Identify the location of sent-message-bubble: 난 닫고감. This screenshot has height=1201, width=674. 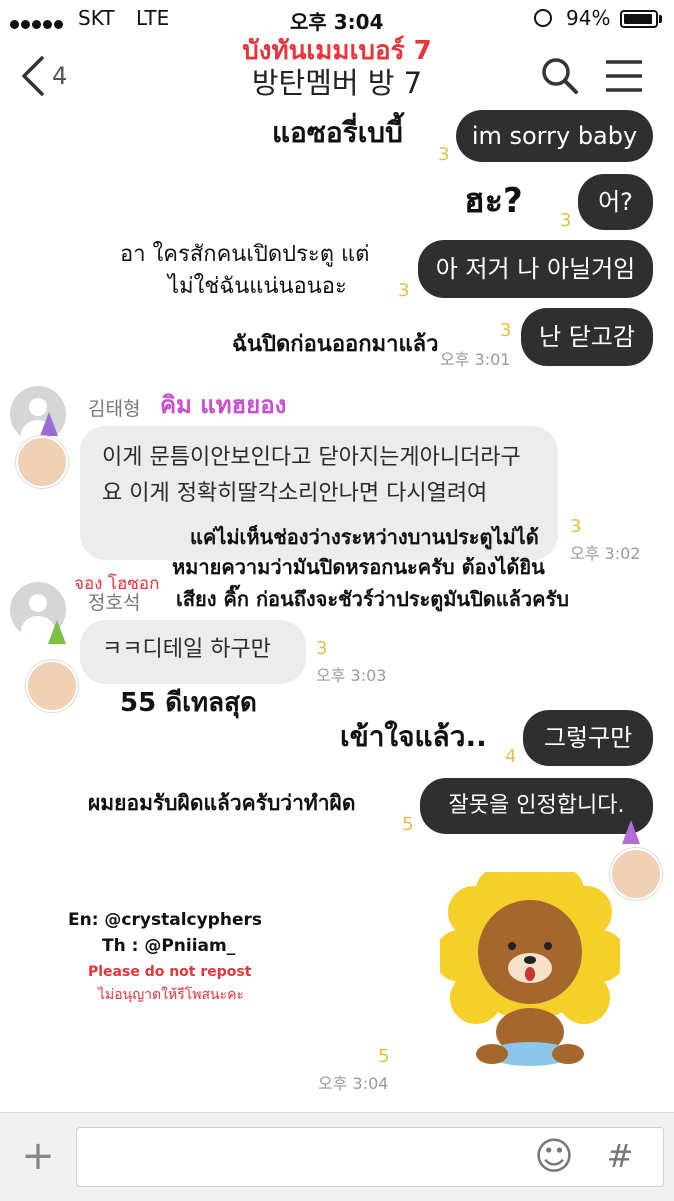
(587, 337).